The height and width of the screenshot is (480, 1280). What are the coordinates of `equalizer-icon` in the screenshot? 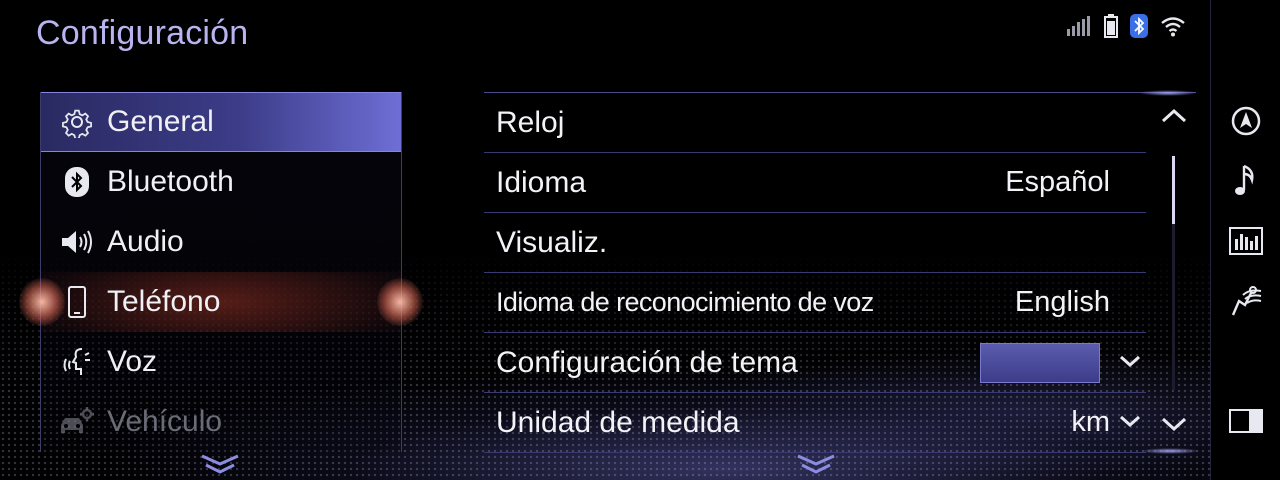 It's located at (1246, 241).